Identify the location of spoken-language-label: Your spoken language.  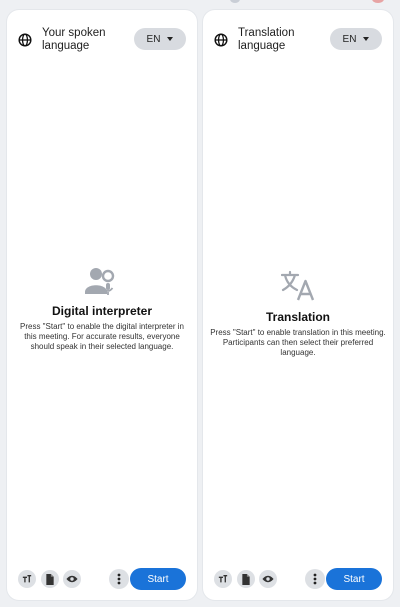
(74, 39).